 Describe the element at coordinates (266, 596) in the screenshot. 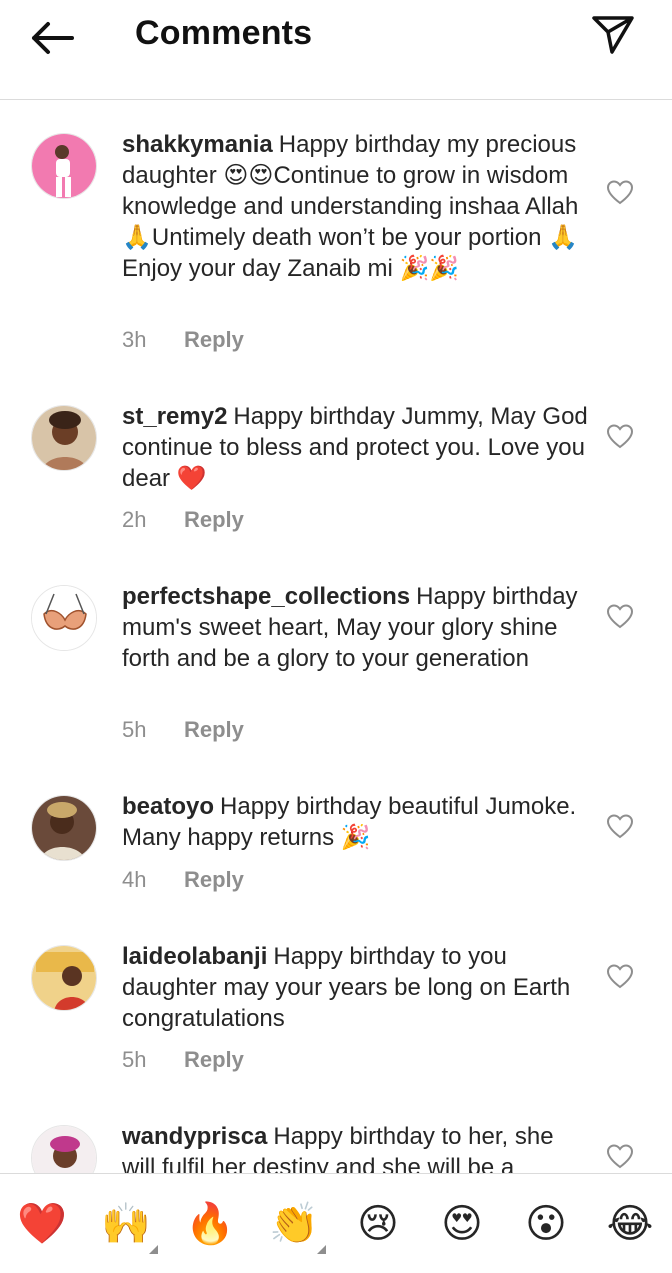

I see `comment-username: perfectshape_collections` at that location.